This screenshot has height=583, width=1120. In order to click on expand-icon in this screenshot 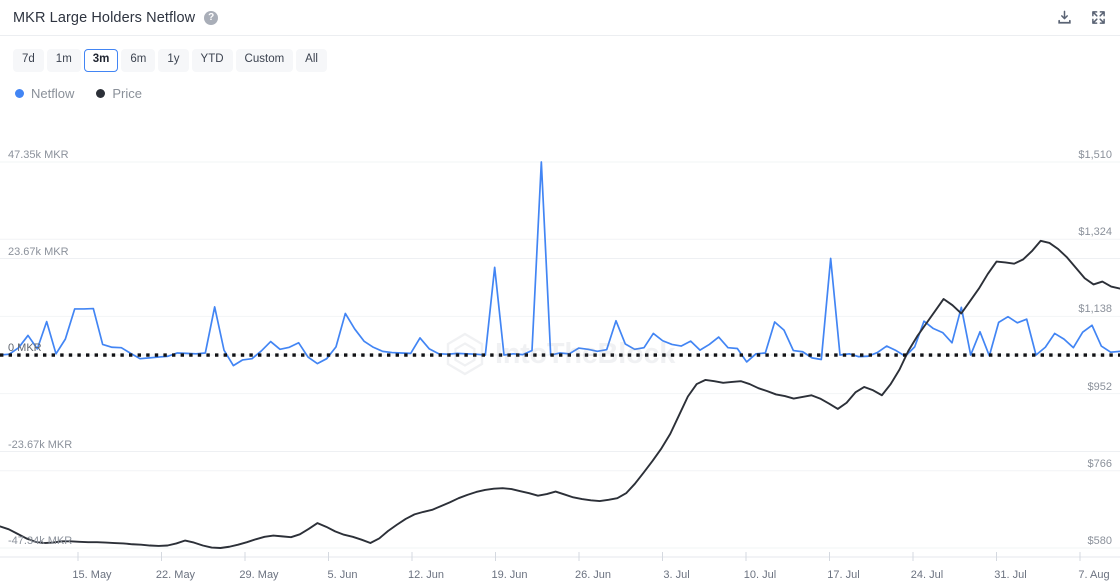, I will do `click(1098, 18)`.